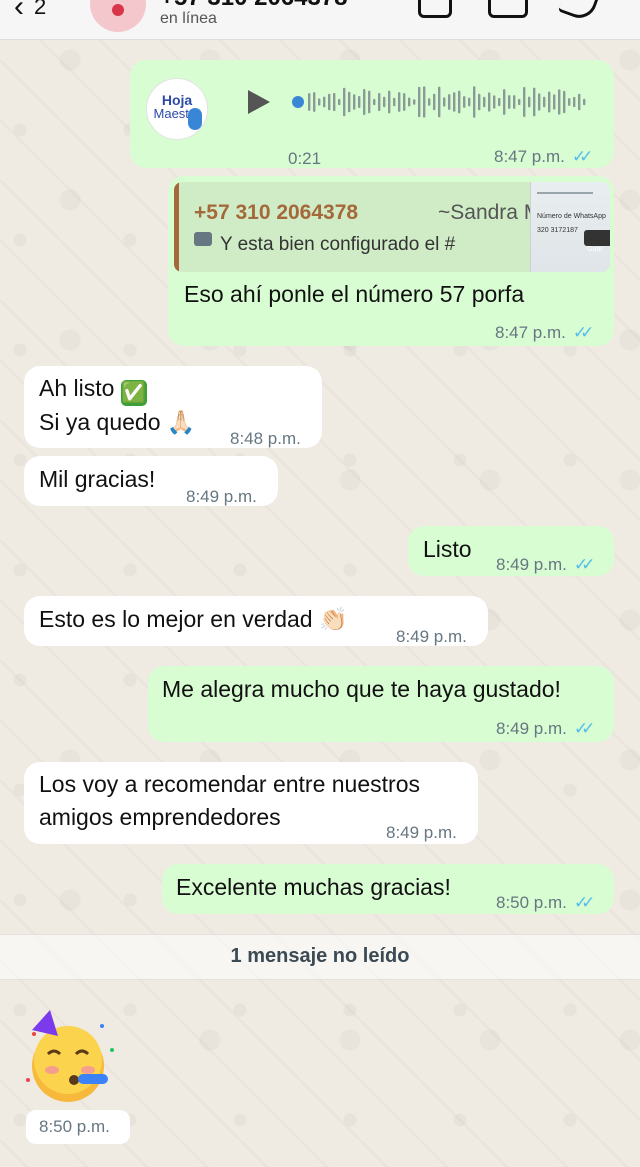 The width and height of the screenshot is (640, 1167). Describe the element at coordinates (72, 1058) in the screenshot. I see `party-face-sticker` at that location.